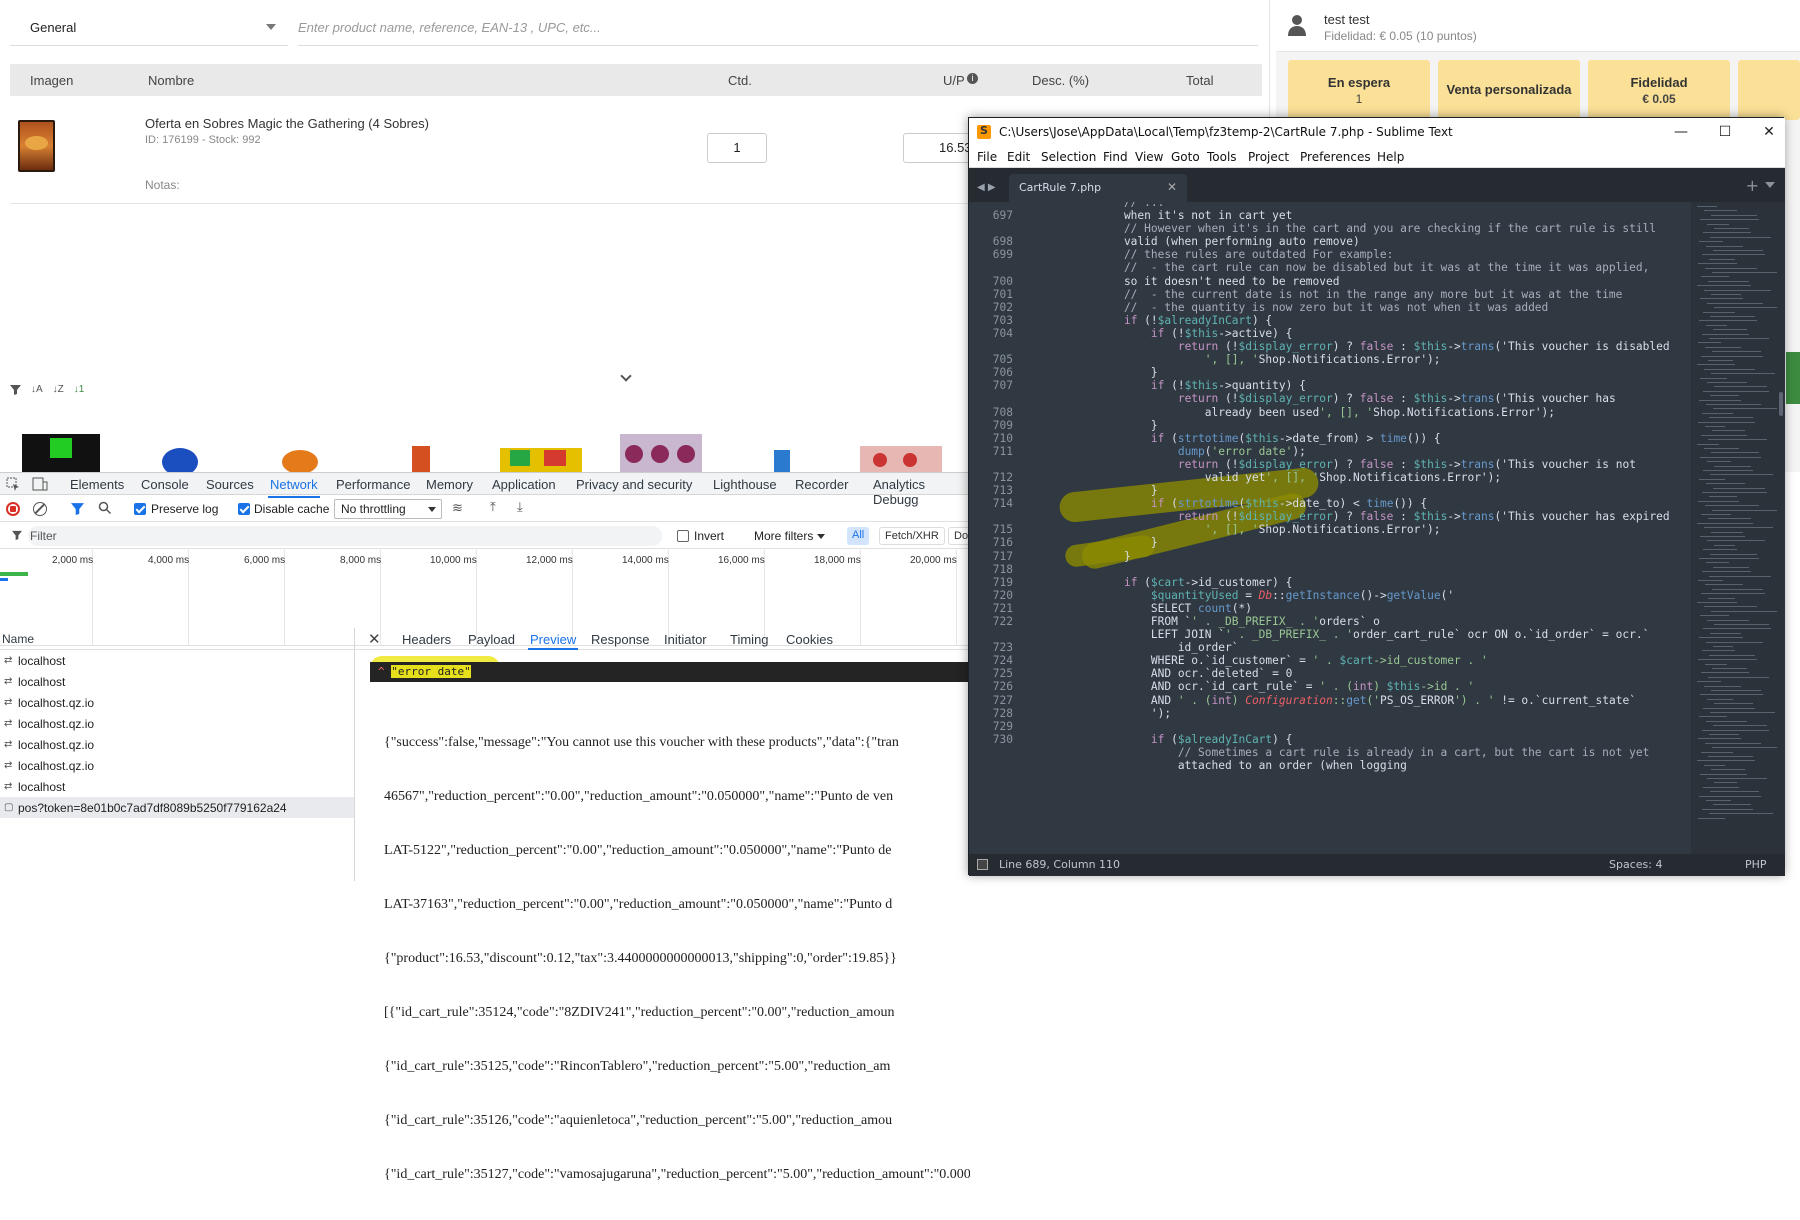 The image size is (1800, 1220). I want to click on tab-list-icon, so click(1770, 185).